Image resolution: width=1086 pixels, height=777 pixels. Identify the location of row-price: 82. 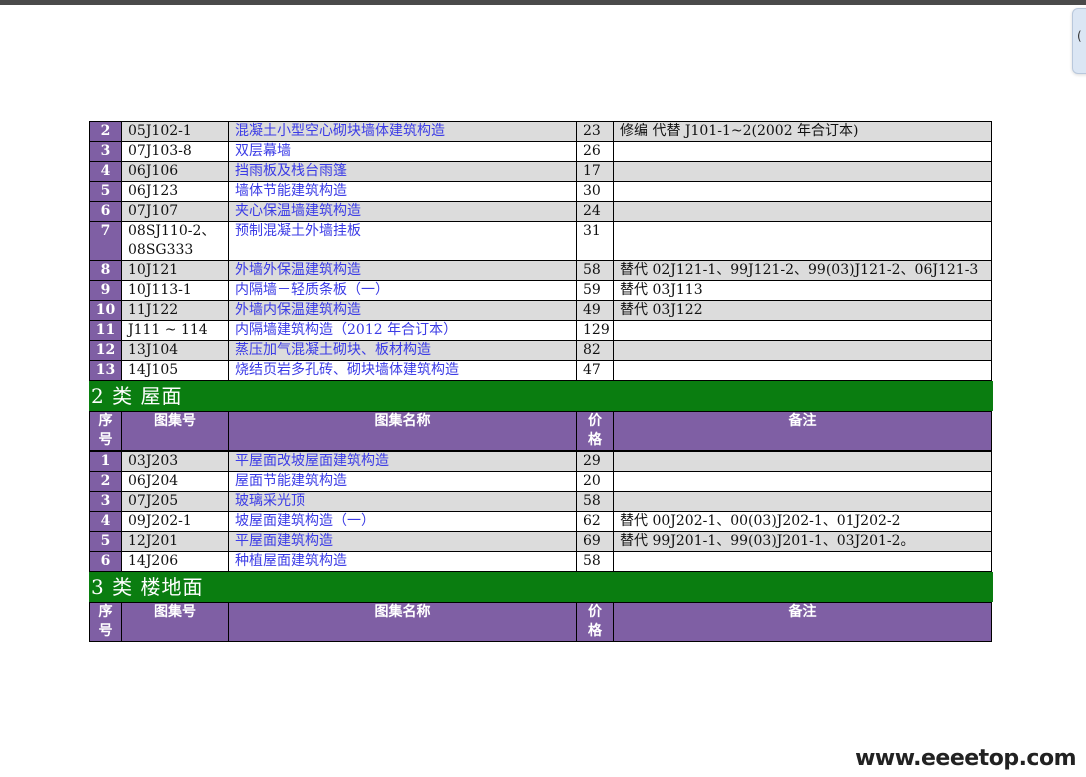
(595, 350).